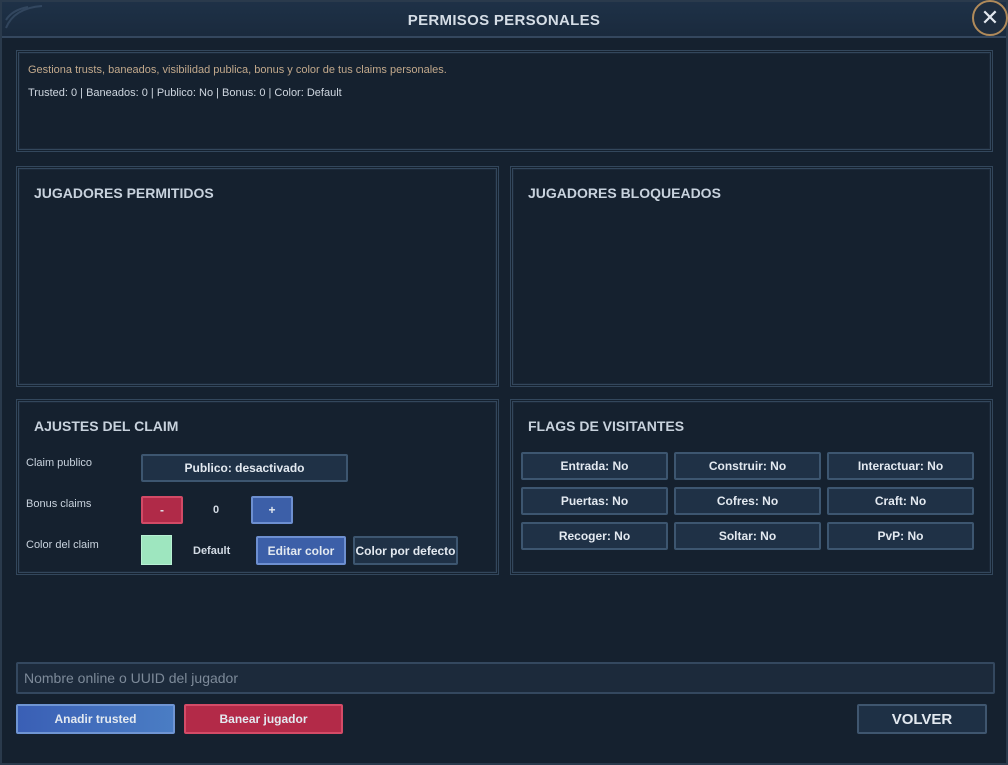 The image size is (1008, 765). What do you see at coordinates (922, 719) in the screenshot?
I see `back-button: VOLVER` at bounding box center [922, 719].